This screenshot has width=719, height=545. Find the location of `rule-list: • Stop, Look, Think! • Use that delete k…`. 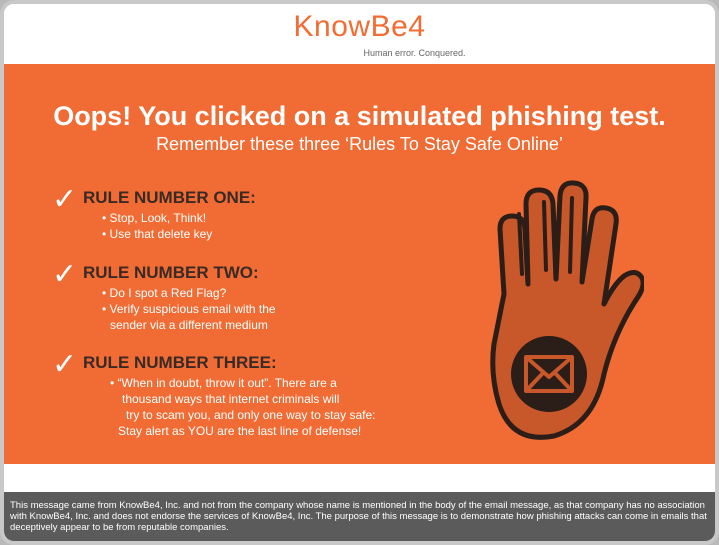

rule-list: • Stop, Look, Think! • Use that delete k… is located at coordinates (157, 226).